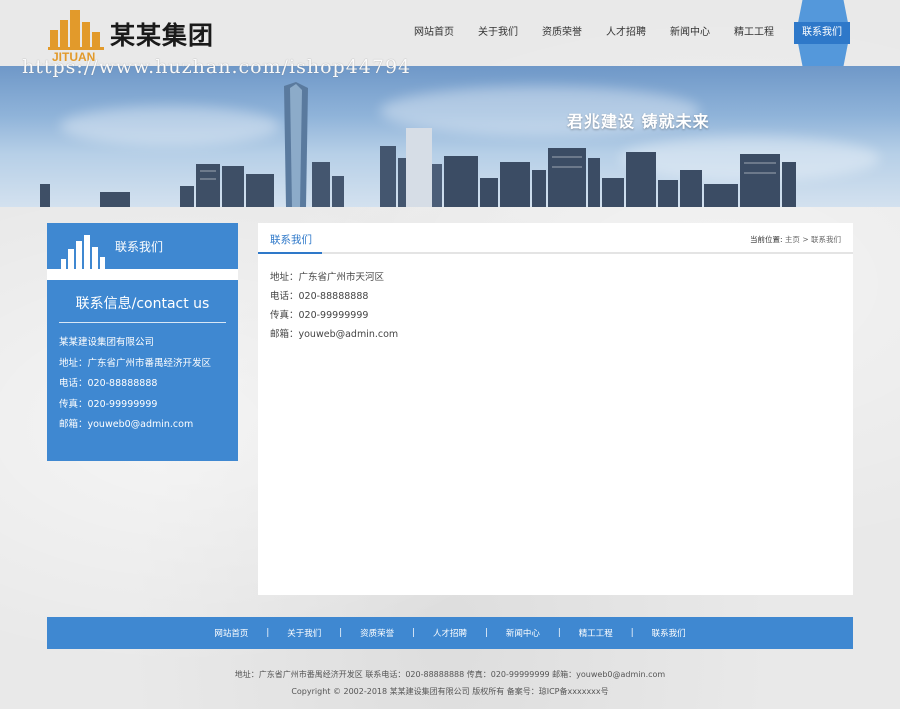 This screenshot has width=900, height=709. I want to click on breadcrumb-label: 当前位置:, so click(766, 239).